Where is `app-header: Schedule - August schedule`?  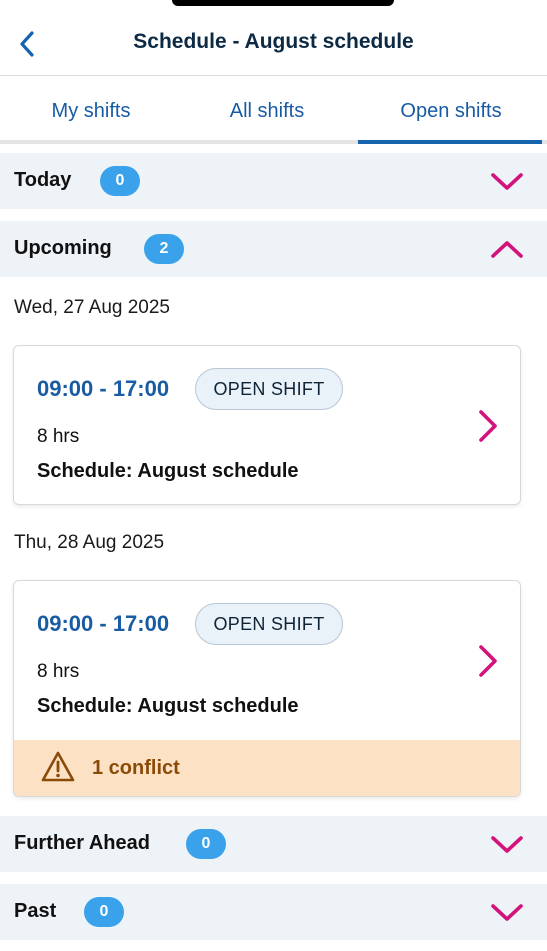 app-header: Schedule - August schedule is located at coordinates (273, 38).